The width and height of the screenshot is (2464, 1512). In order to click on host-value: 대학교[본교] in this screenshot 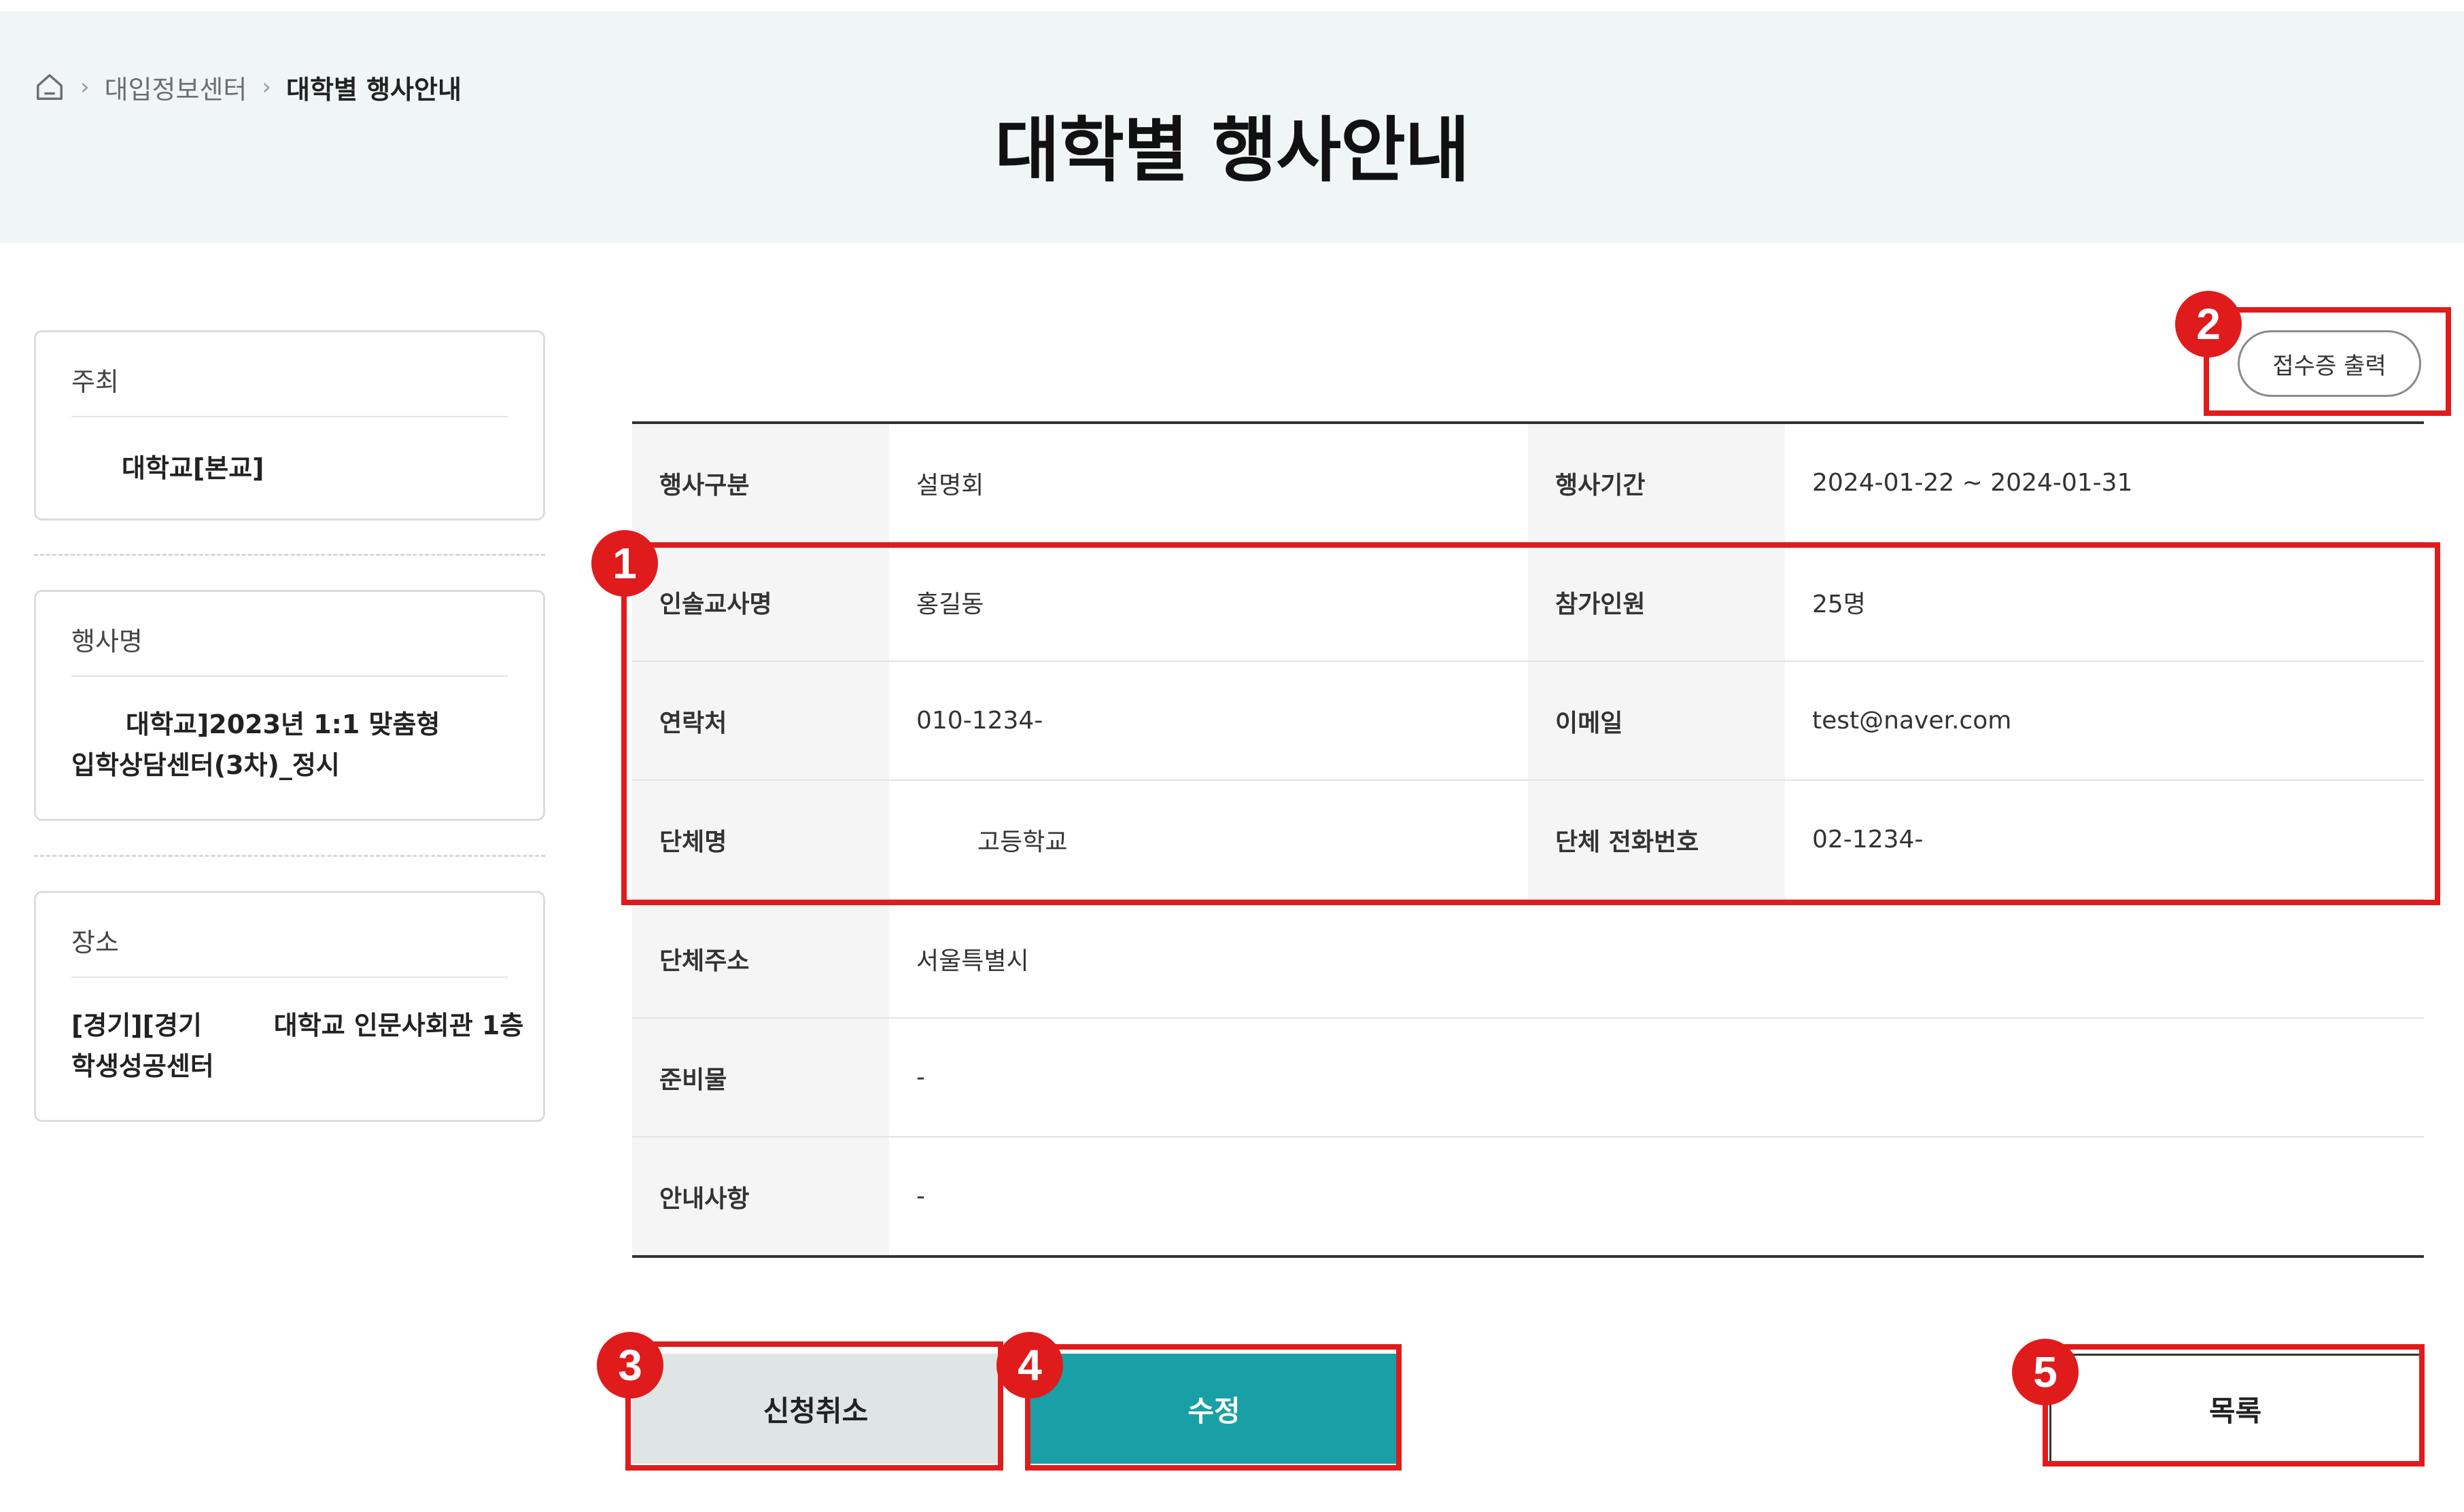, I will do `click(193, 468)`.